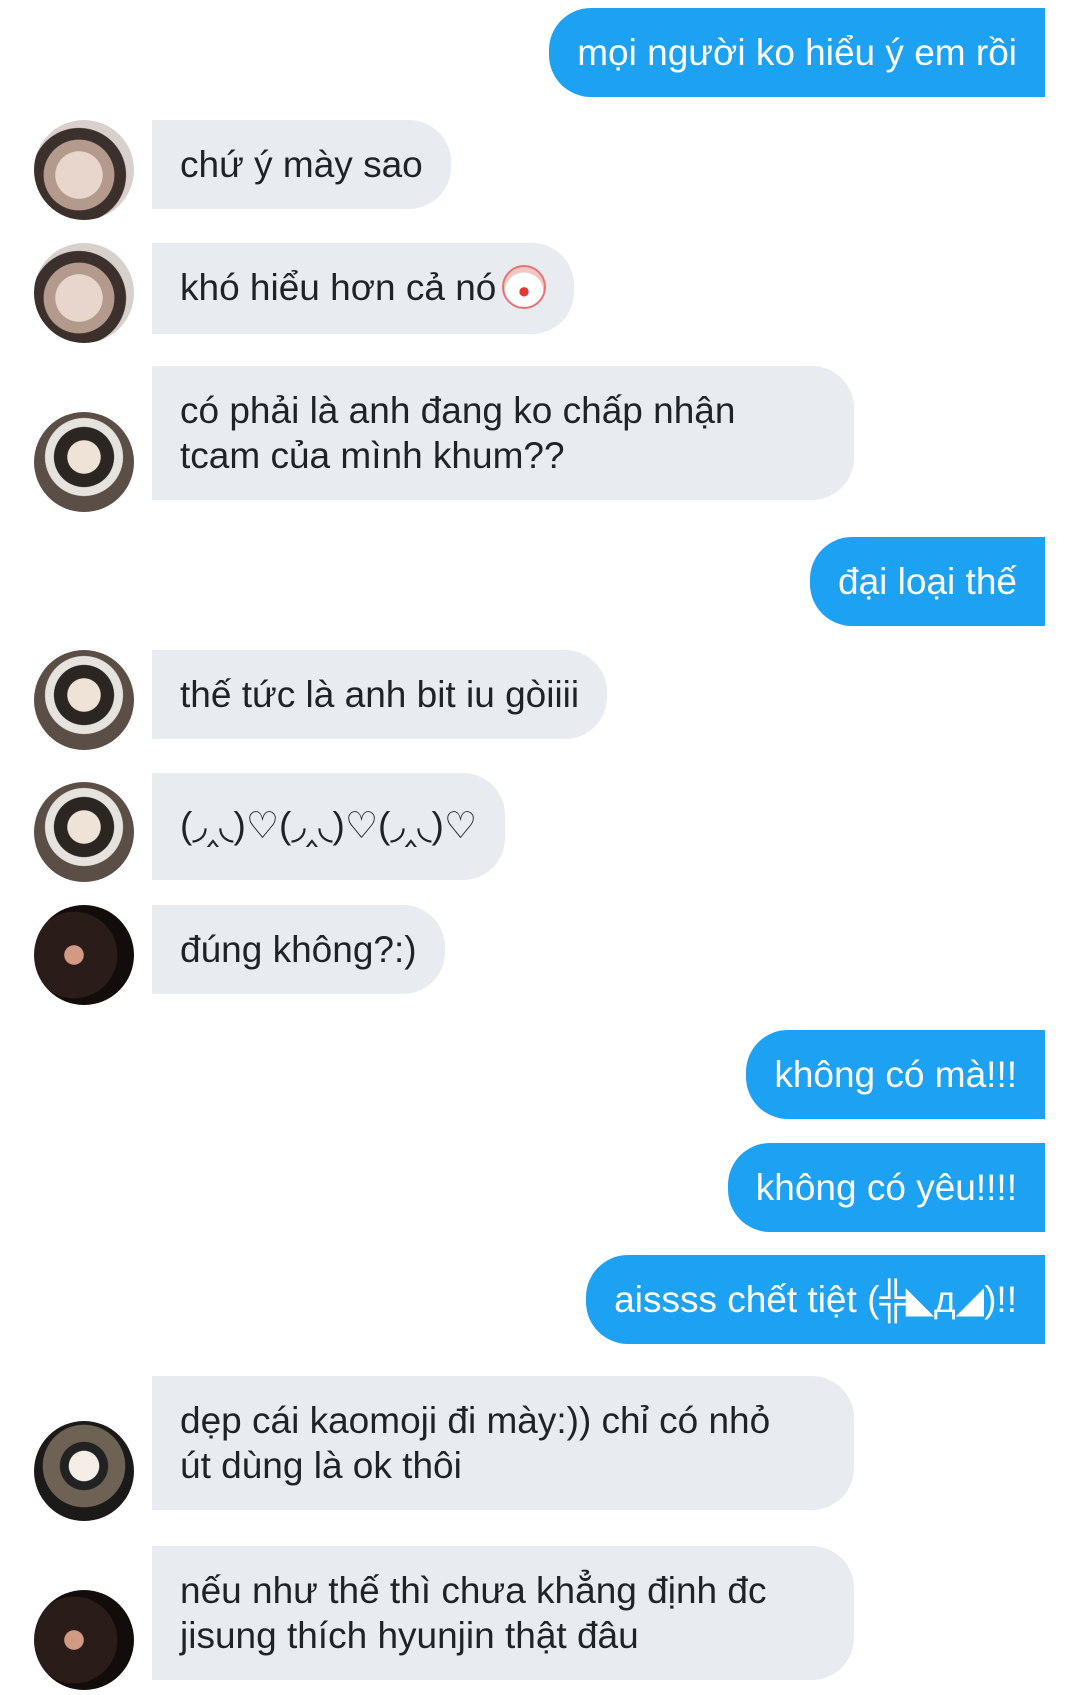 This screenshot has height=1695, width=1080. What do you see at coordinates (409, 1635) in the screenshot?
I see `message-text: jisung thích hyunjin thật đâu` at bounding box center [409, 1635].